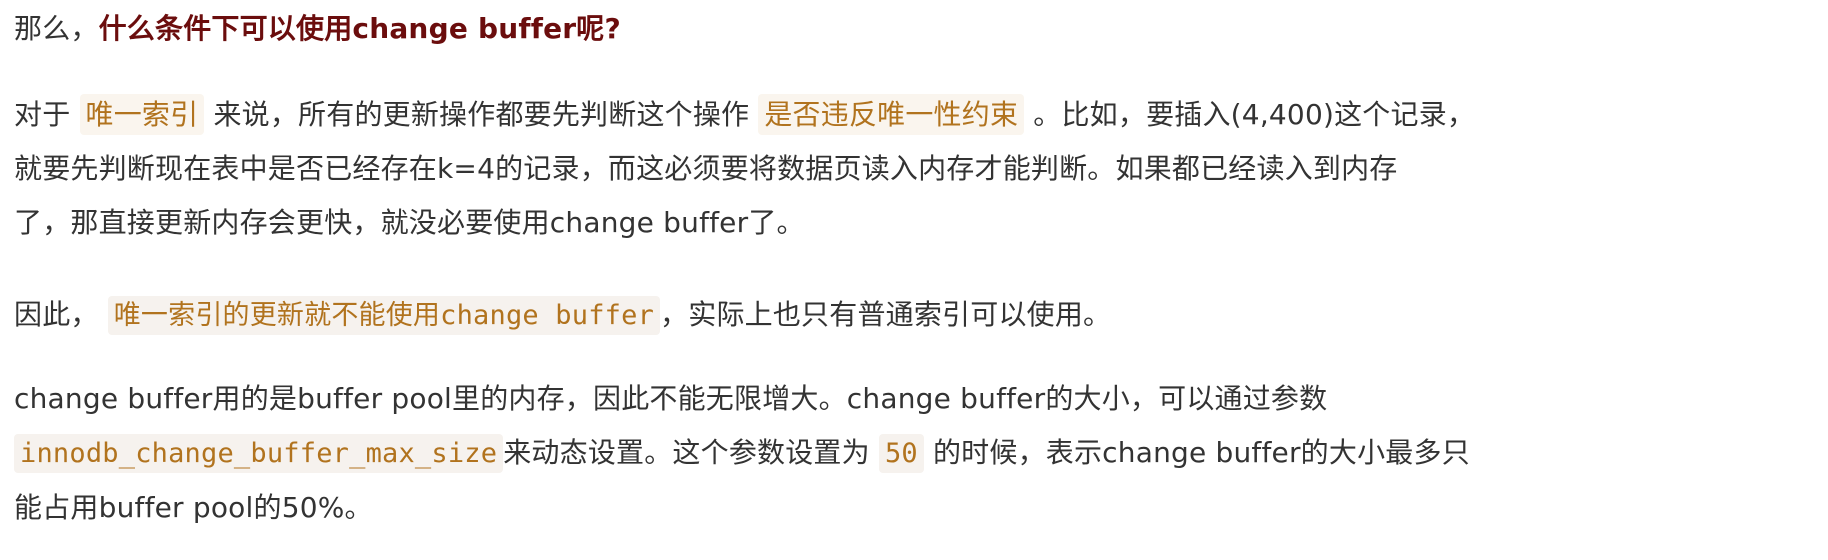 The width and height of the screenshot is (1828, 560). I want to click on question-paragraph: 那么，什么条件下可以使用change buffer呢?, so click(317, 29).